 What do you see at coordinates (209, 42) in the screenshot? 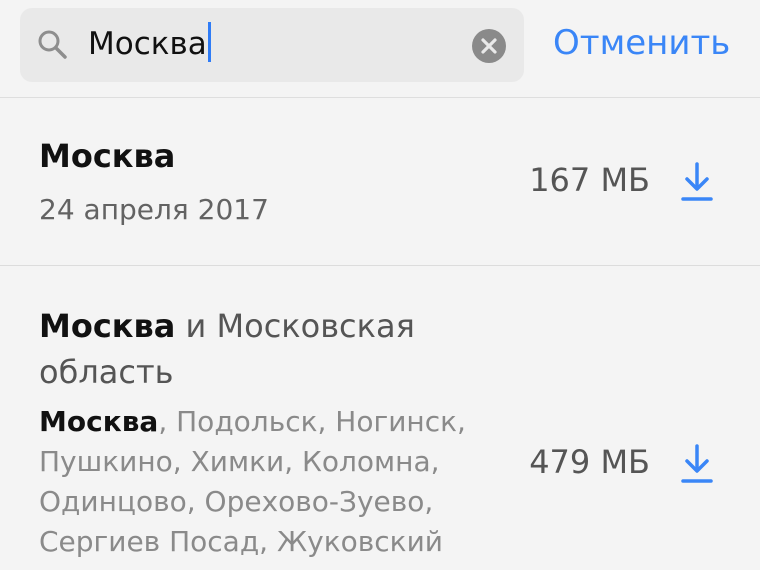
I see `text-caret` at bounding box center [209, 42].